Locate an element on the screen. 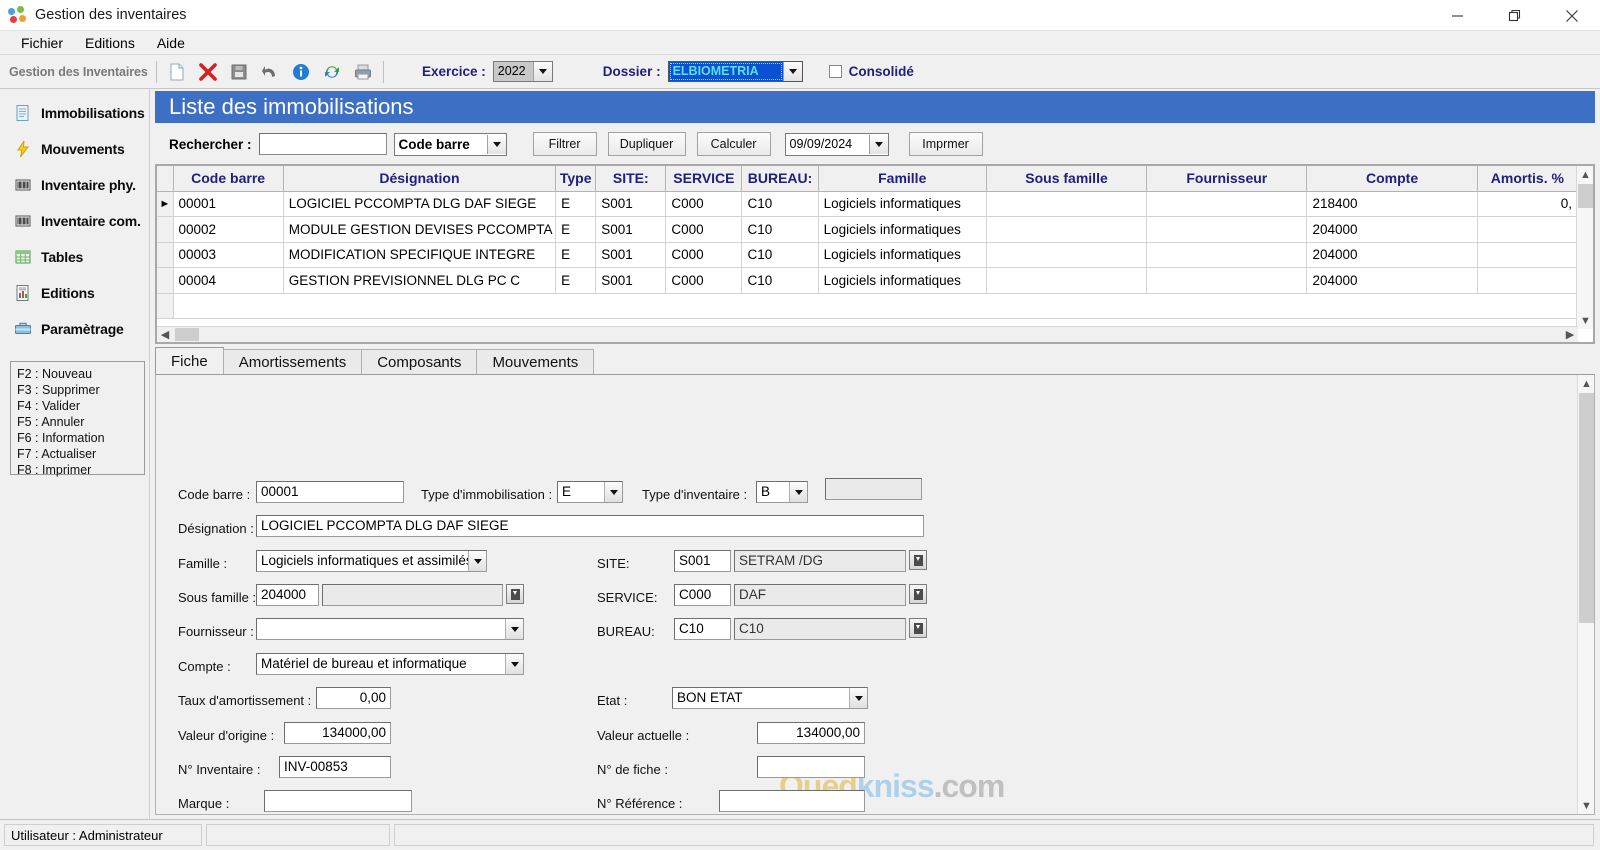  minimize-icon is located at coordinates (1457, 15).